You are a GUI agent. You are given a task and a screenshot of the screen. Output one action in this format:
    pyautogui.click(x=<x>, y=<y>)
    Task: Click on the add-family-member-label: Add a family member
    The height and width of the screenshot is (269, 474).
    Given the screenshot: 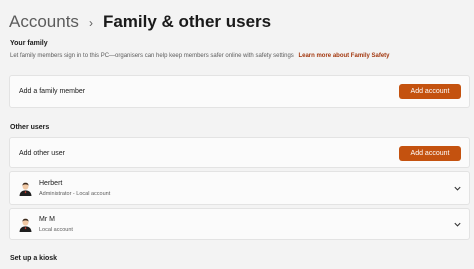 What is the action you would take?
    pyautogui.click(x=52, y=91)
    